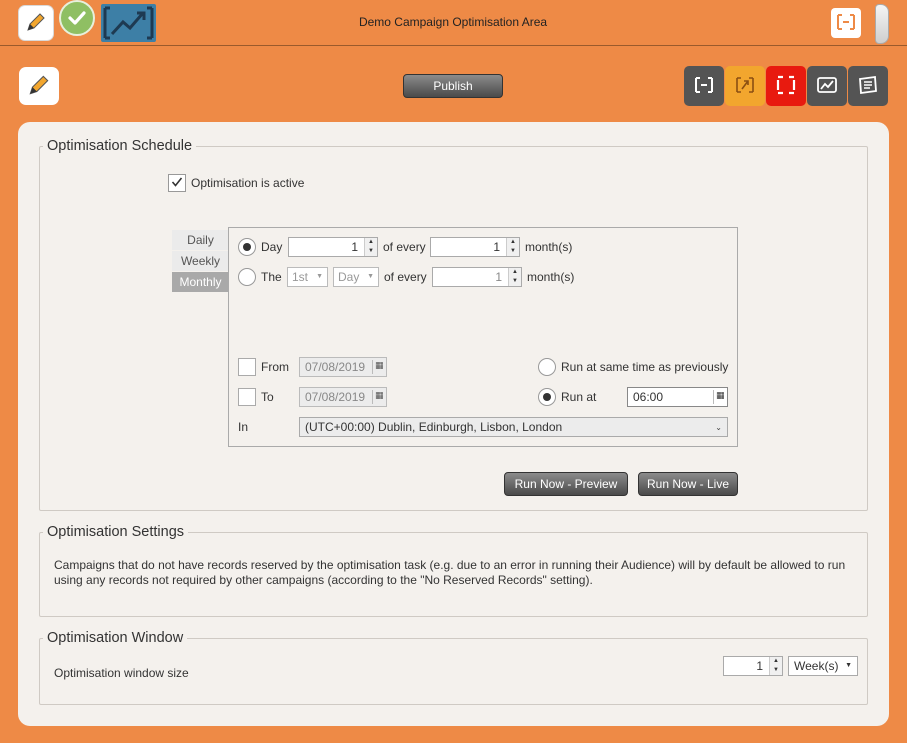 The image size is (907, 743). Describe the element at coordinates (335, 367) in the screenshot. I see `from-date-value: 07/08/2019` at that location.